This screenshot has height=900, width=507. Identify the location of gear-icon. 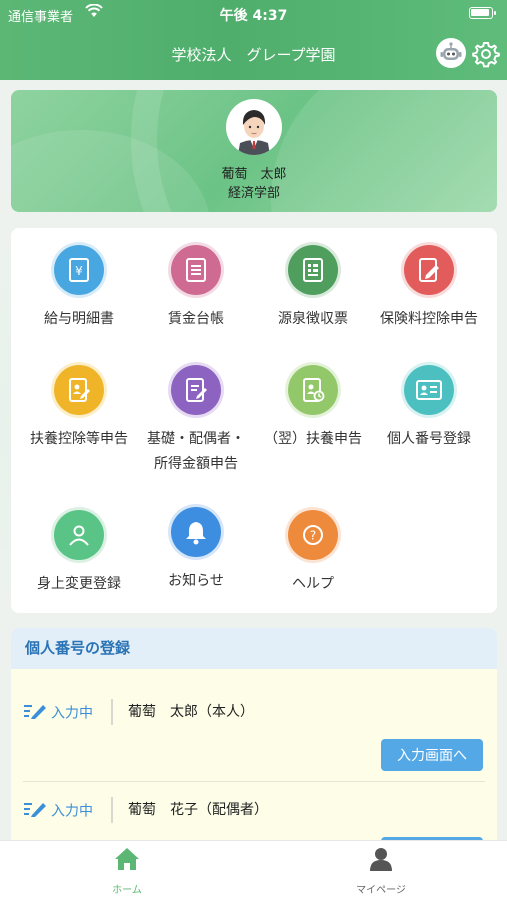
(486, 55).